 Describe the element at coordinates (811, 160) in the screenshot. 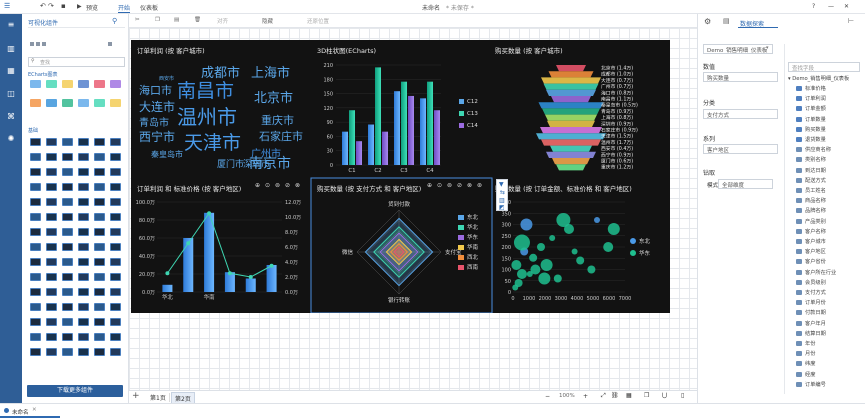

I see `field-item: 类别名称` at that location.